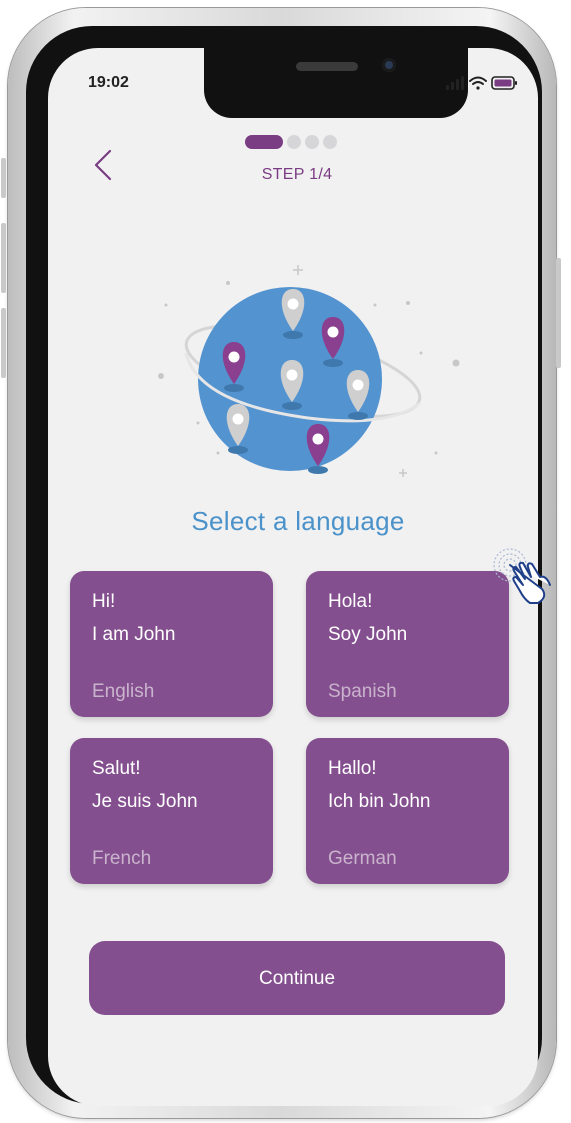 Image resolution: width=571 pixels, height=1123 pixels. What do you see at coordinates (264, 142) in the screenshot?
I see `progress-step-active` at bounding box center [264, 142].